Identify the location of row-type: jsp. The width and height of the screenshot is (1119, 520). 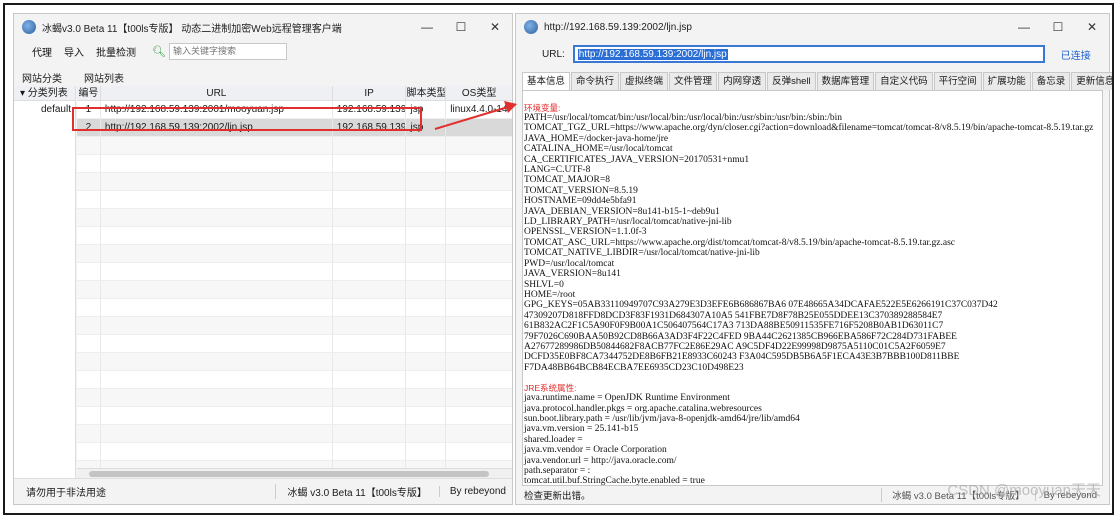
(426, 127).